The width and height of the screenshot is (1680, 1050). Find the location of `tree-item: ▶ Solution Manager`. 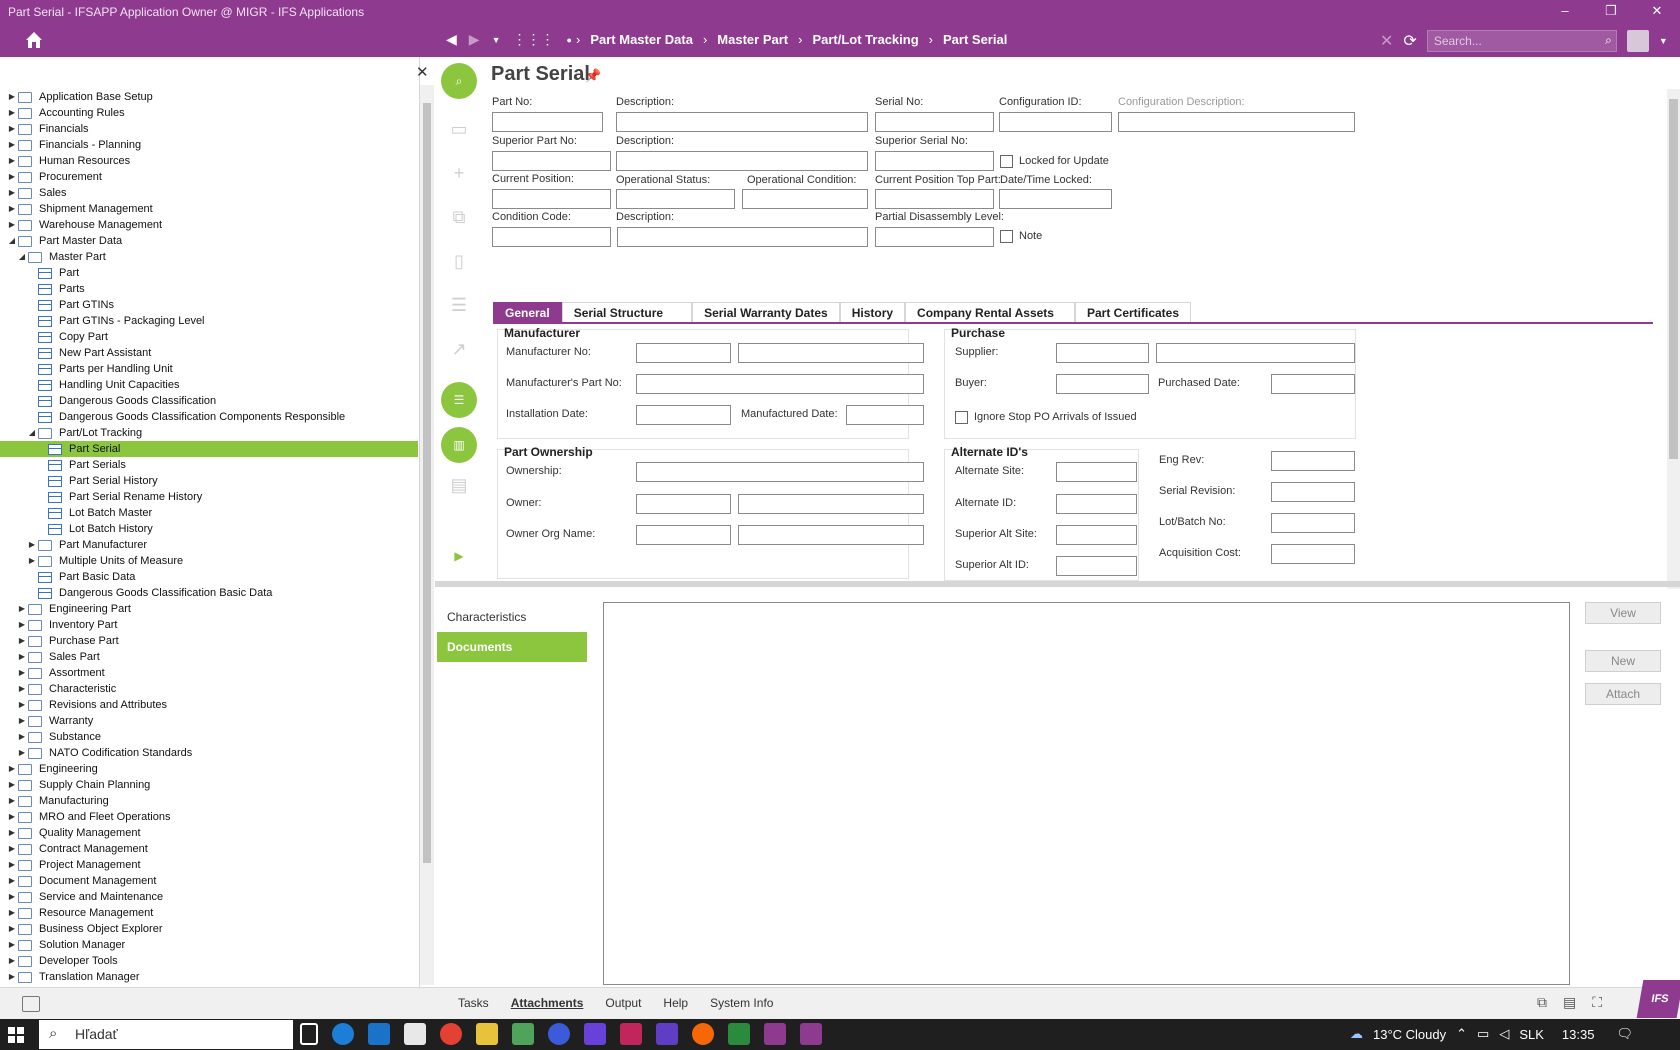

tree-item: ▶ Solution Manager is located at coordinates (209, 945).